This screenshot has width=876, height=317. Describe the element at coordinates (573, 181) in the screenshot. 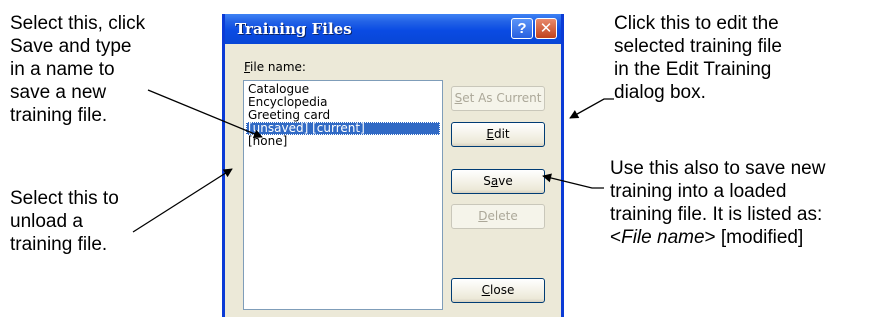

I see `arrow-to-save-button` at that location.